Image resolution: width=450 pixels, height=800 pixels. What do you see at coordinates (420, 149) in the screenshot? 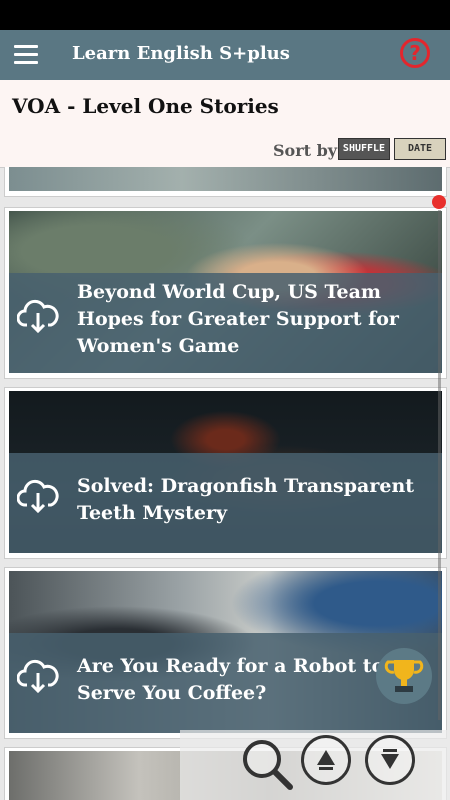
I see `date-button: DATE` at bounding box center [420, 149].